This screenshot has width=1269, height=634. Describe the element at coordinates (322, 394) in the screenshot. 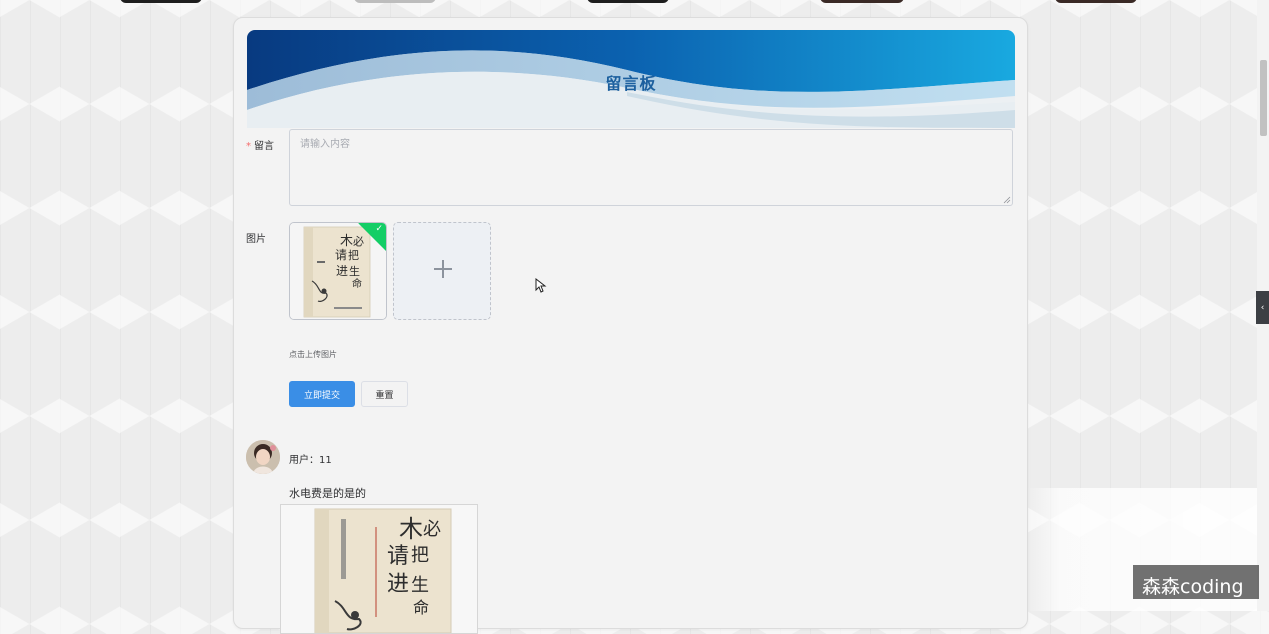

I see `submit-button: 立即提交` at that location.